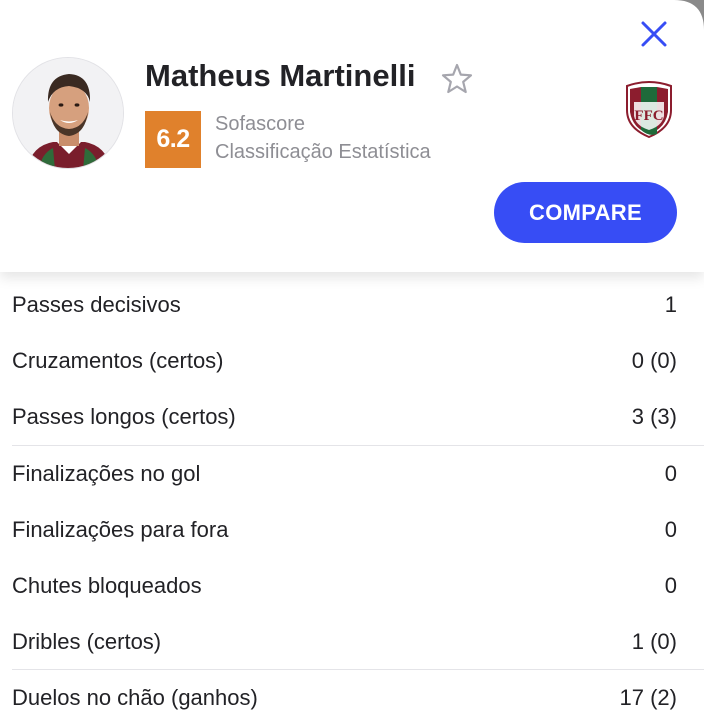 The height and width of the screenshot is (726, 704). I want to click on stat-row: Finalizações no gol 0, so click(344, 474).